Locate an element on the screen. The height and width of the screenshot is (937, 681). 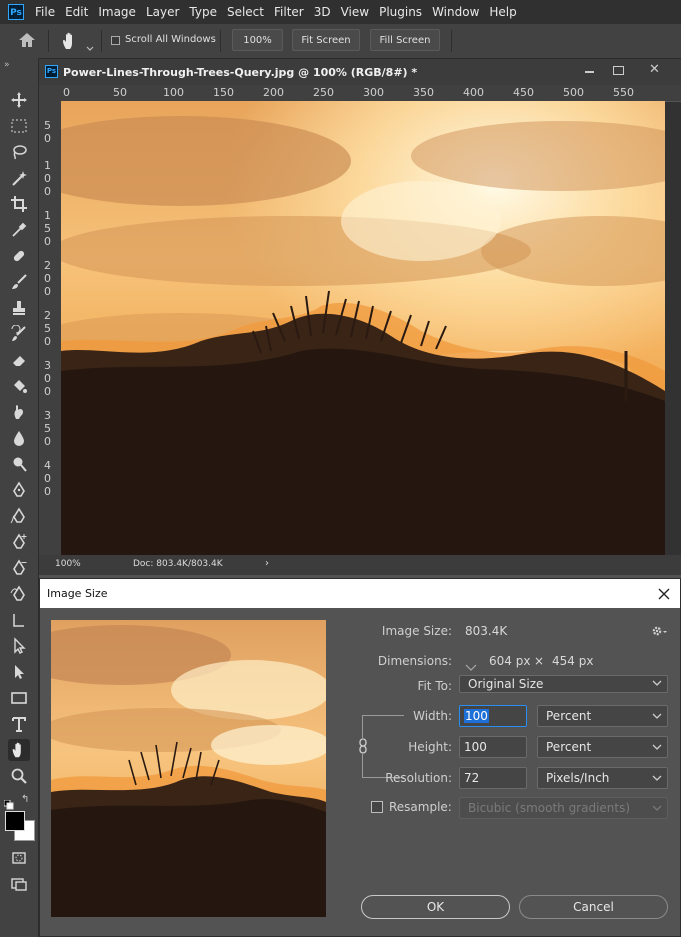
gear-icon is located at coordinates (659, 632).